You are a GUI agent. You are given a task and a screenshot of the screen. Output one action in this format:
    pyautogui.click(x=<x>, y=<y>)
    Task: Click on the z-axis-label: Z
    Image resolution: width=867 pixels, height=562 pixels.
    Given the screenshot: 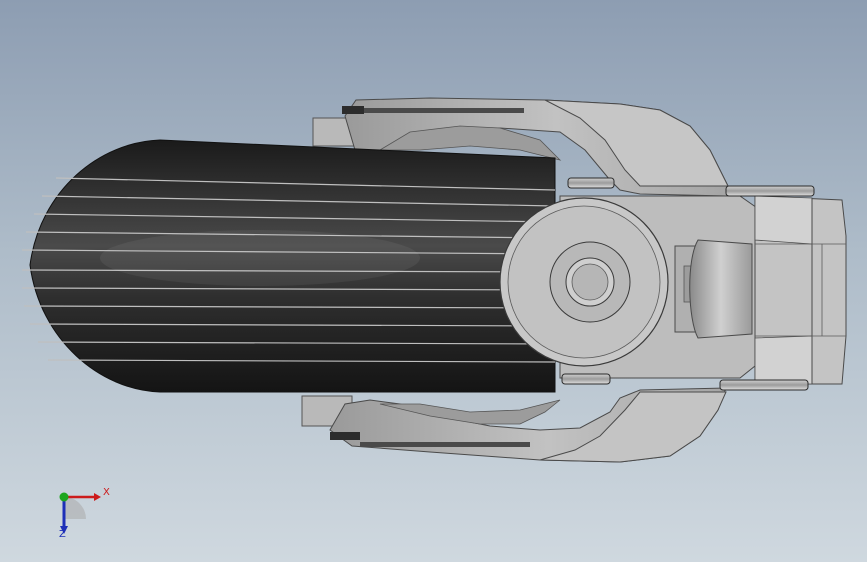 What is the action you would take?
    pyautogui.click(x=62, y=534)
    